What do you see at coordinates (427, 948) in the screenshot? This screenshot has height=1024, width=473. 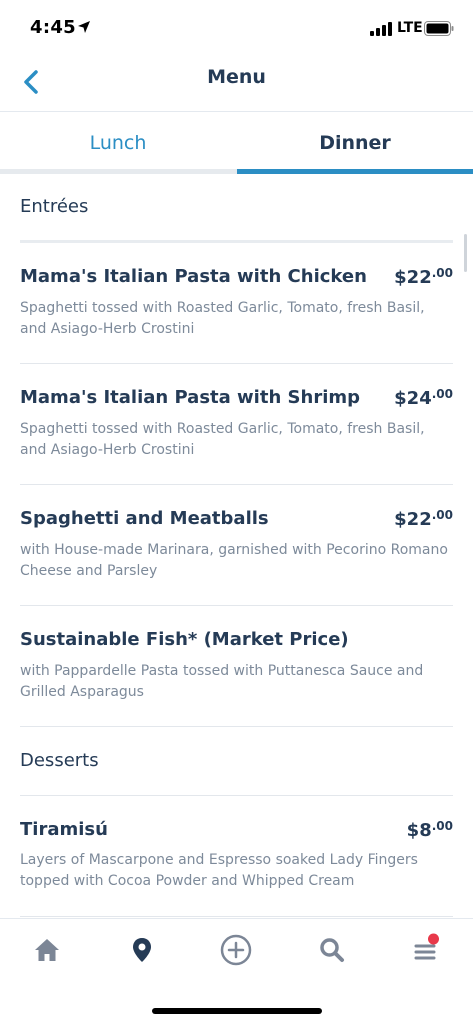 I see `menu-icon` at bounding box center [427, 948].